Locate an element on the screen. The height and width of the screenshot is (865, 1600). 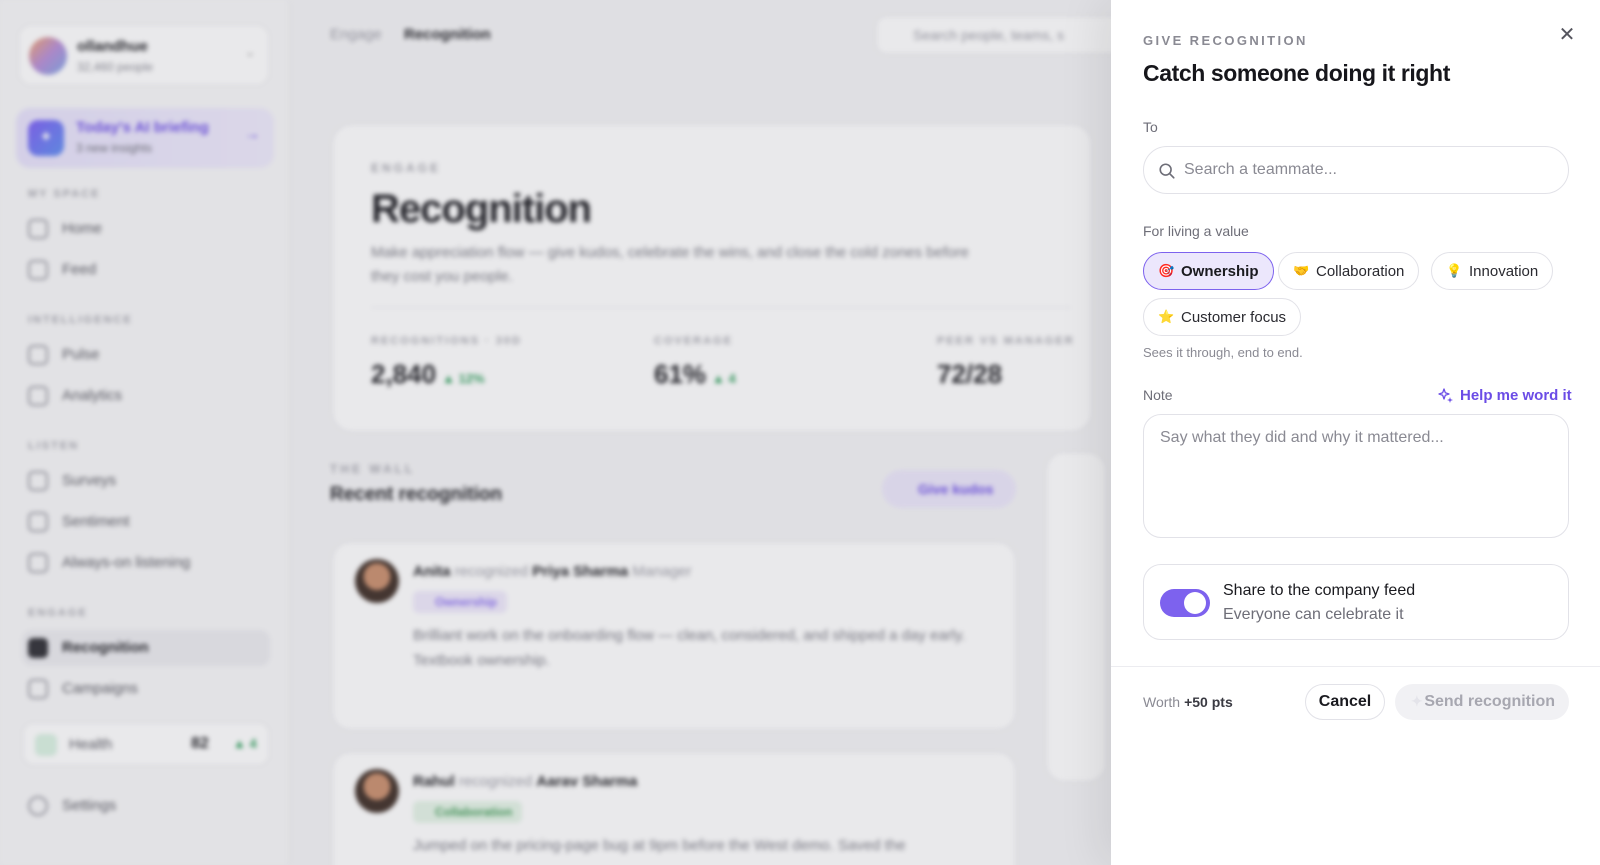
lightbulb-icon: 💡 is located at coordinates (1454, 270).